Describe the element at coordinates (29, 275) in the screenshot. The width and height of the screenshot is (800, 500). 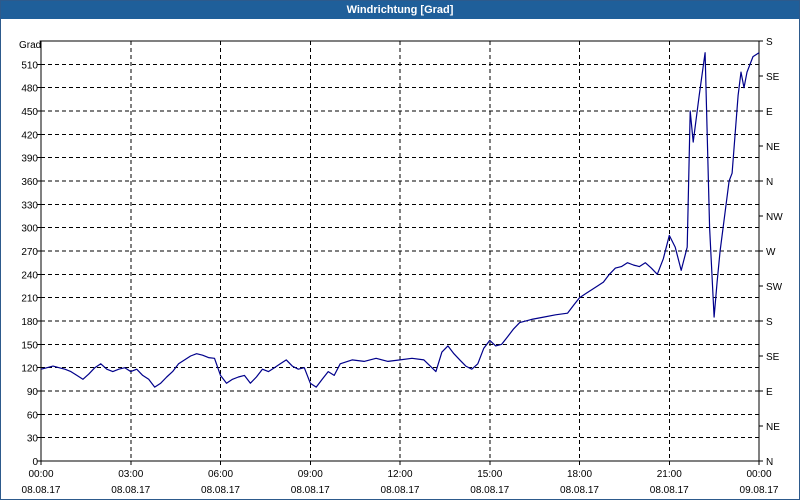
I see `y-tick-label: 240` at that location.